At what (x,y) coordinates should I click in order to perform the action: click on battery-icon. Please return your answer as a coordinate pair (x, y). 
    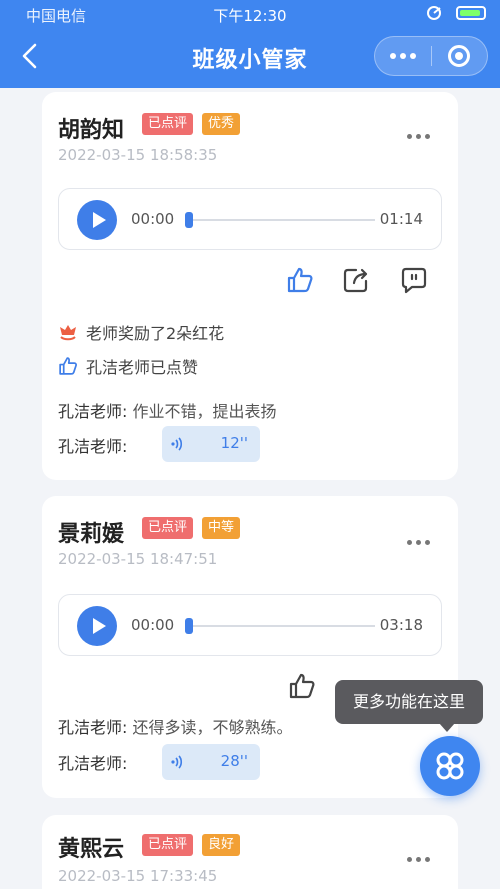
    Looking at the image, I should click on (471, 13).